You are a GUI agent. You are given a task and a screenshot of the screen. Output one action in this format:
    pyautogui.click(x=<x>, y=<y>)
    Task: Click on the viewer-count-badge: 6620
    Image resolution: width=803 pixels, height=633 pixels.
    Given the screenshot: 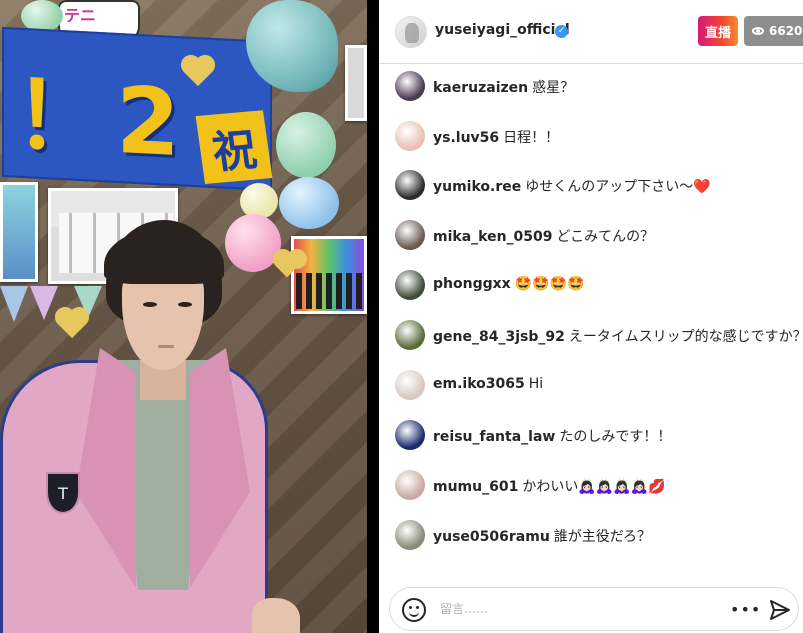 What is the action you would take?
    pyautogui.click(x=773, y=31)
    